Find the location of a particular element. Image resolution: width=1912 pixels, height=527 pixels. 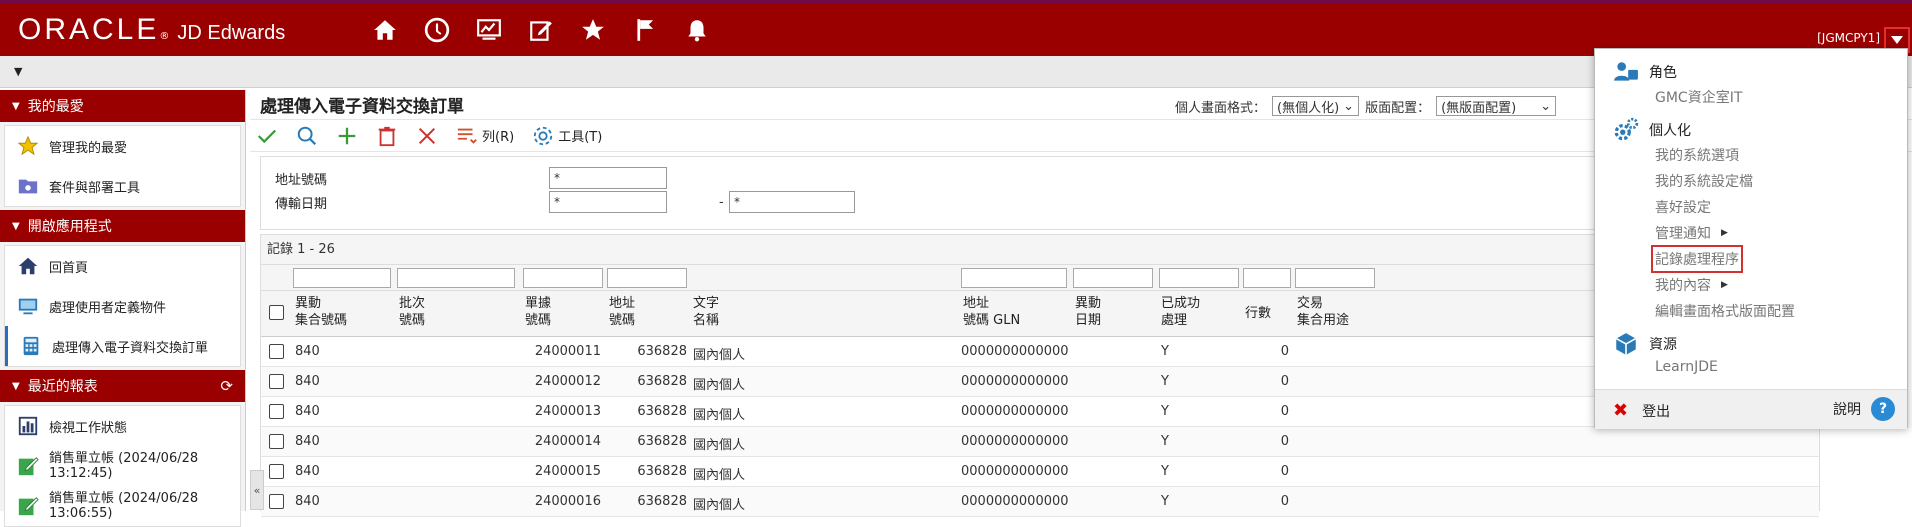

oracle-jde-logo: ORACLE ® JD Edwards is located at coordinates (151, 30).